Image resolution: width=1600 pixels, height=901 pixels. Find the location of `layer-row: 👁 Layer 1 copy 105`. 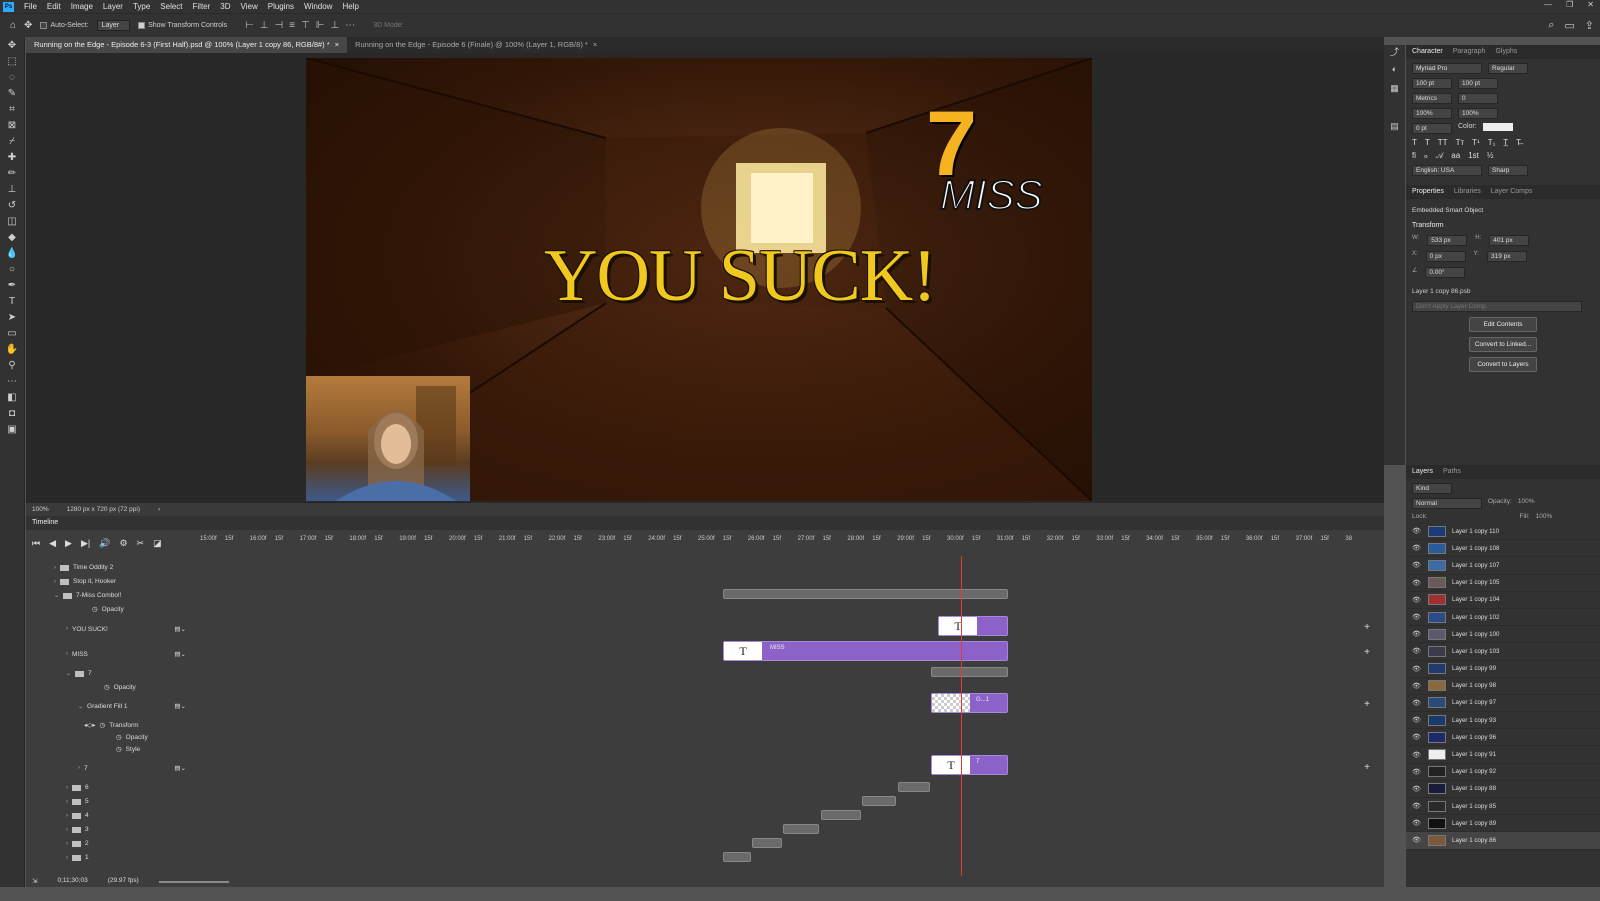

layer-row: 👁 Layer 1 copy 105 is located at coordinates (1503, 583).